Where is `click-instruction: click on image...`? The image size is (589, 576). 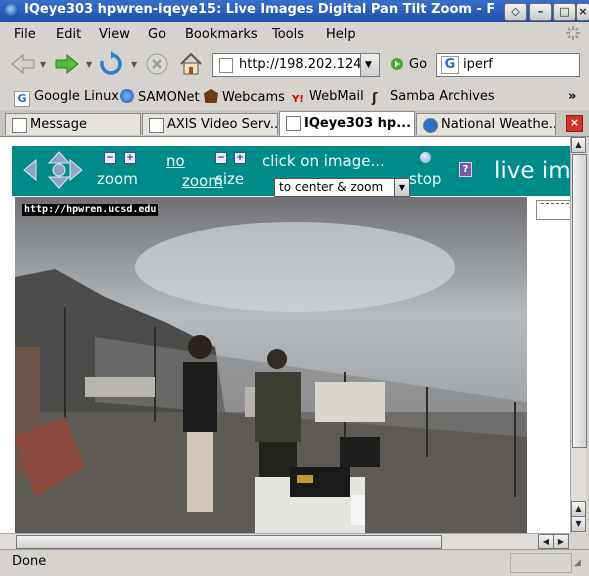 click-instruction: click on image... is located at coordinates (323, 161).